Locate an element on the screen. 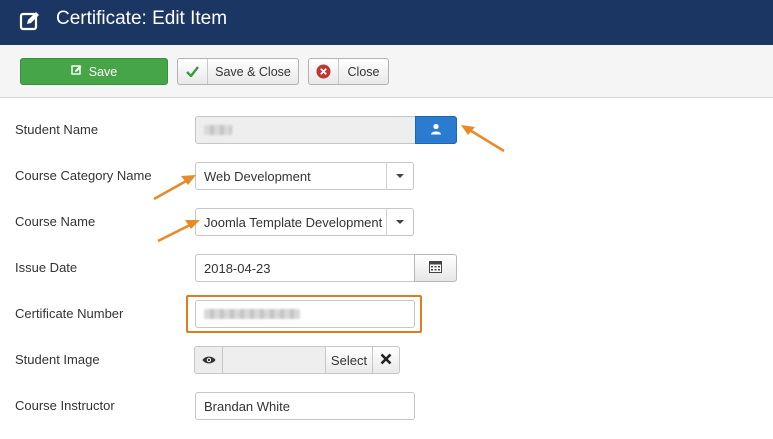 The width and height of the screenshot is (773, 439). toolbar: Save Save & Close Close is located at coordinates (386, 71).